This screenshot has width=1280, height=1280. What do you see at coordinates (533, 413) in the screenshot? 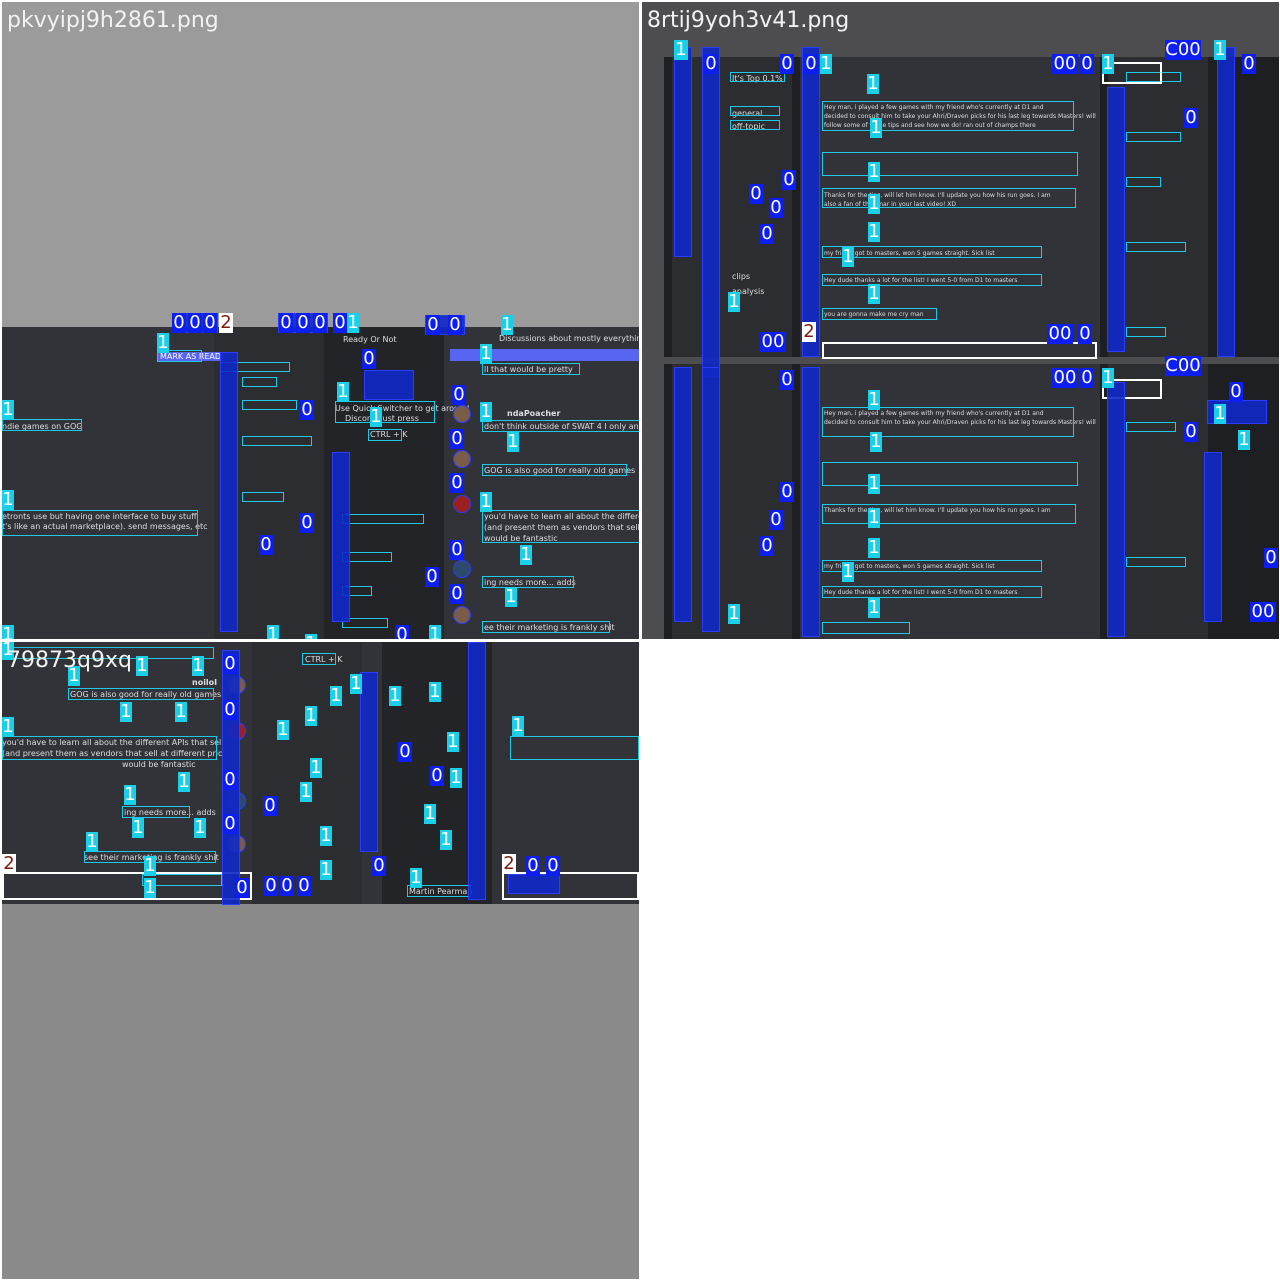
I see `message-author: ndaPoacher` at bounding box center [533, 413].